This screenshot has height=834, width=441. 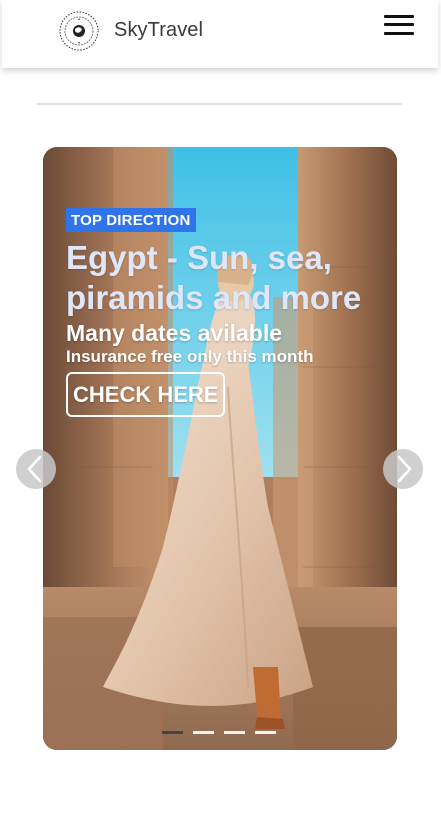 I want to click on brand-name: SkyTravel, so click(x=158, y=30).